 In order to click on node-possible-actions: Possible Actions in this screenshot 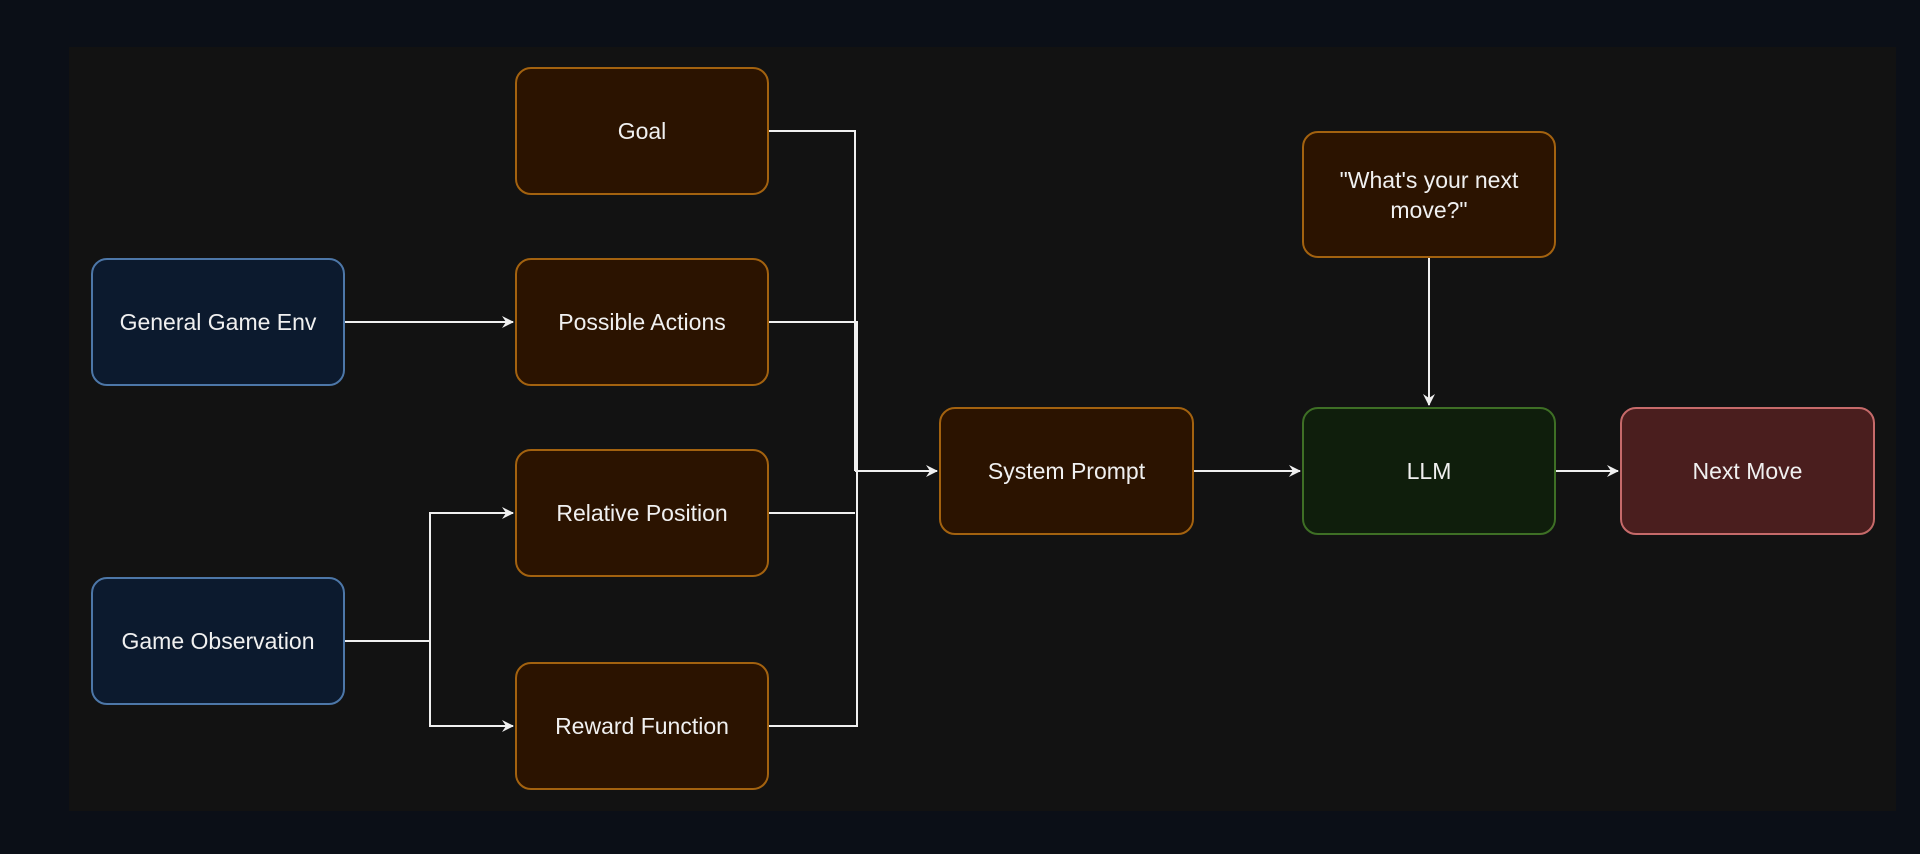, I will do `click(642, 322)`.